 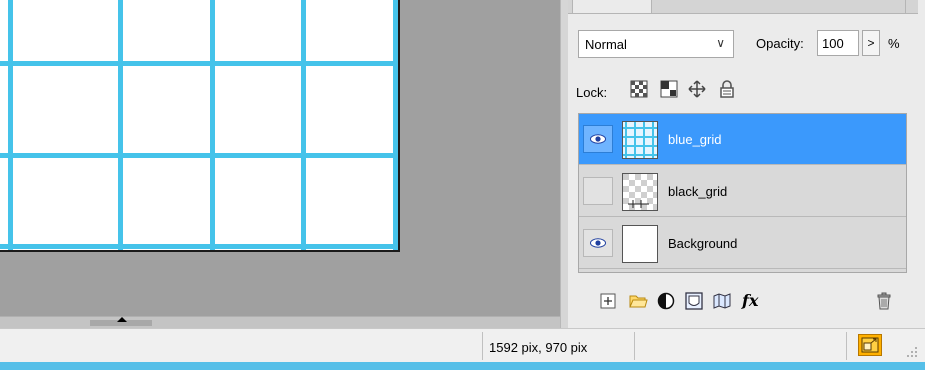 I want to click on lock-transparent-pixels-icon, so click(x=639, y=89).